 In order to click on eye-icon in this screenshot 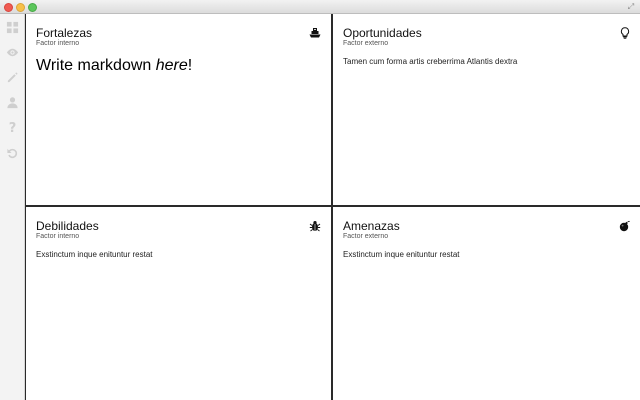, I will do `click(12, 52)`.